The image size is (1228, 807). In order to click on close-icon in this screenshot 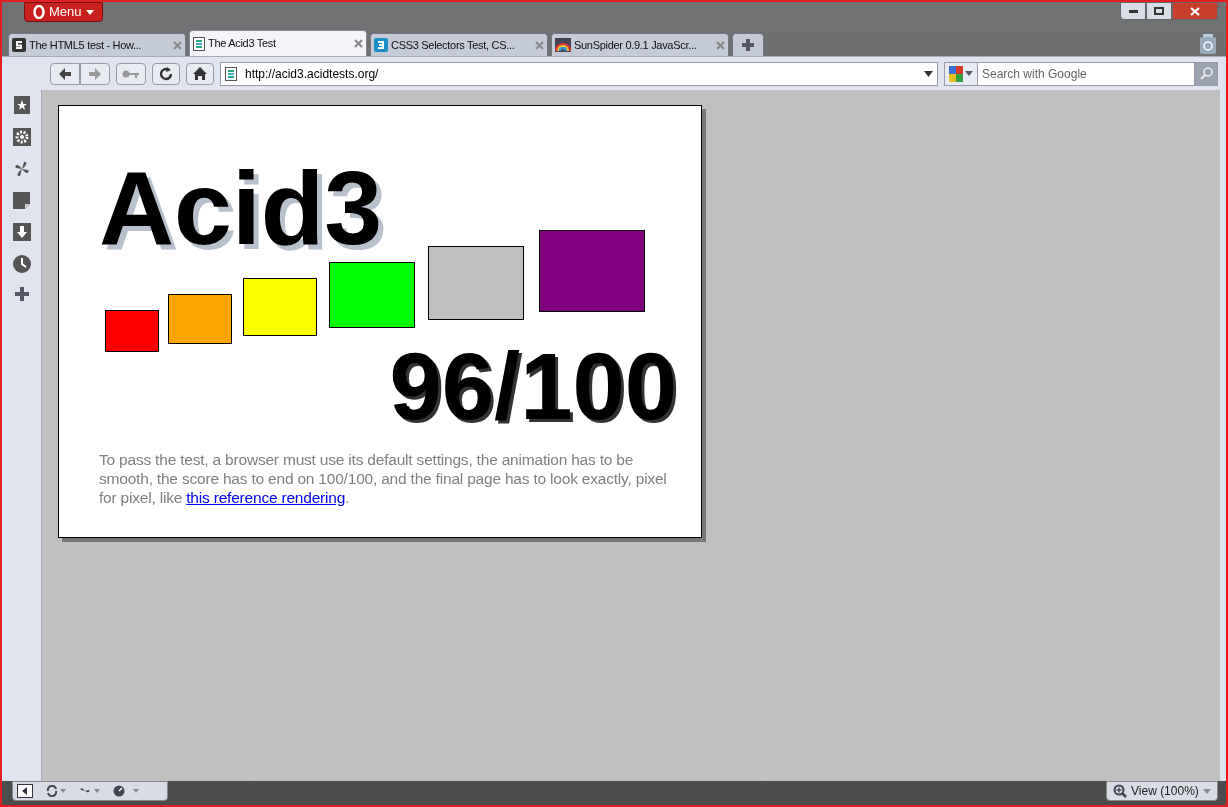, I will do `click(1195, 11)`.